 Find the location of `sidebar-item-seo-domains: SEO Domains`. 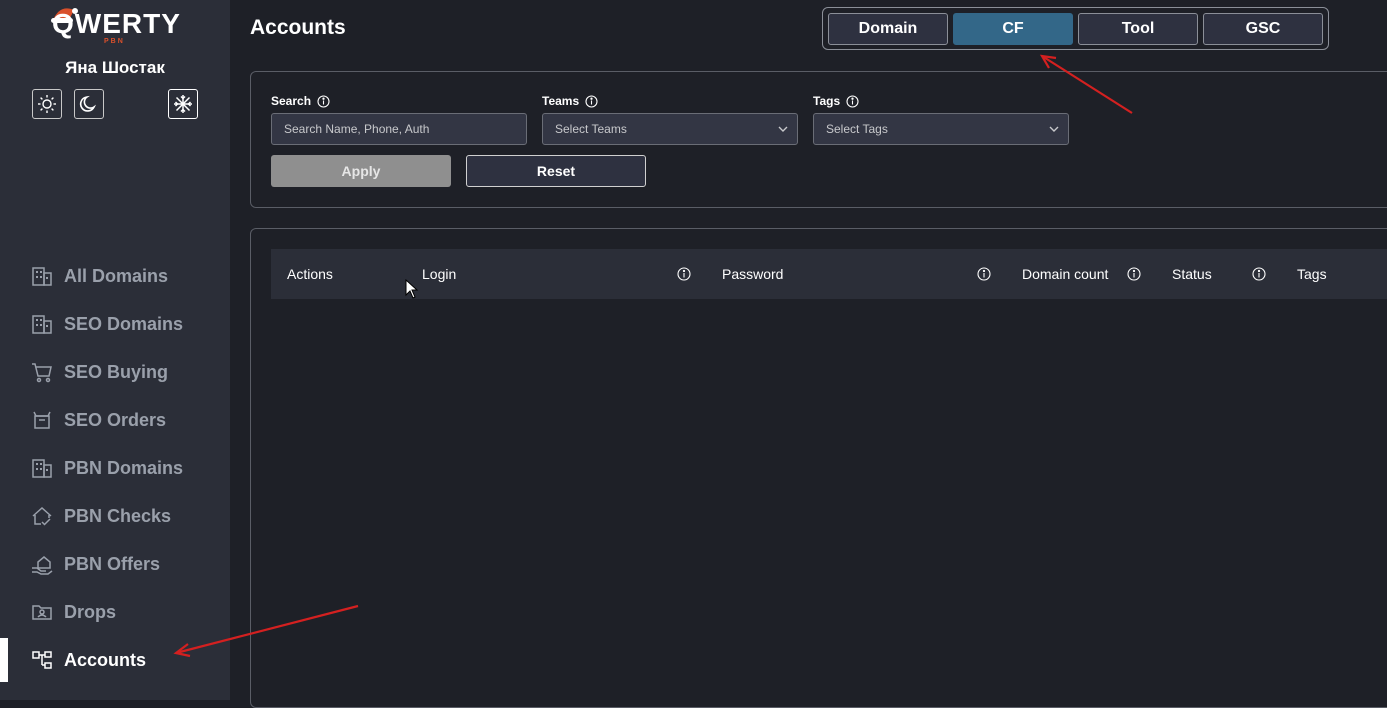

sidebar-item-seo-domains: SEO Domains is located at coordinates (115, 324).